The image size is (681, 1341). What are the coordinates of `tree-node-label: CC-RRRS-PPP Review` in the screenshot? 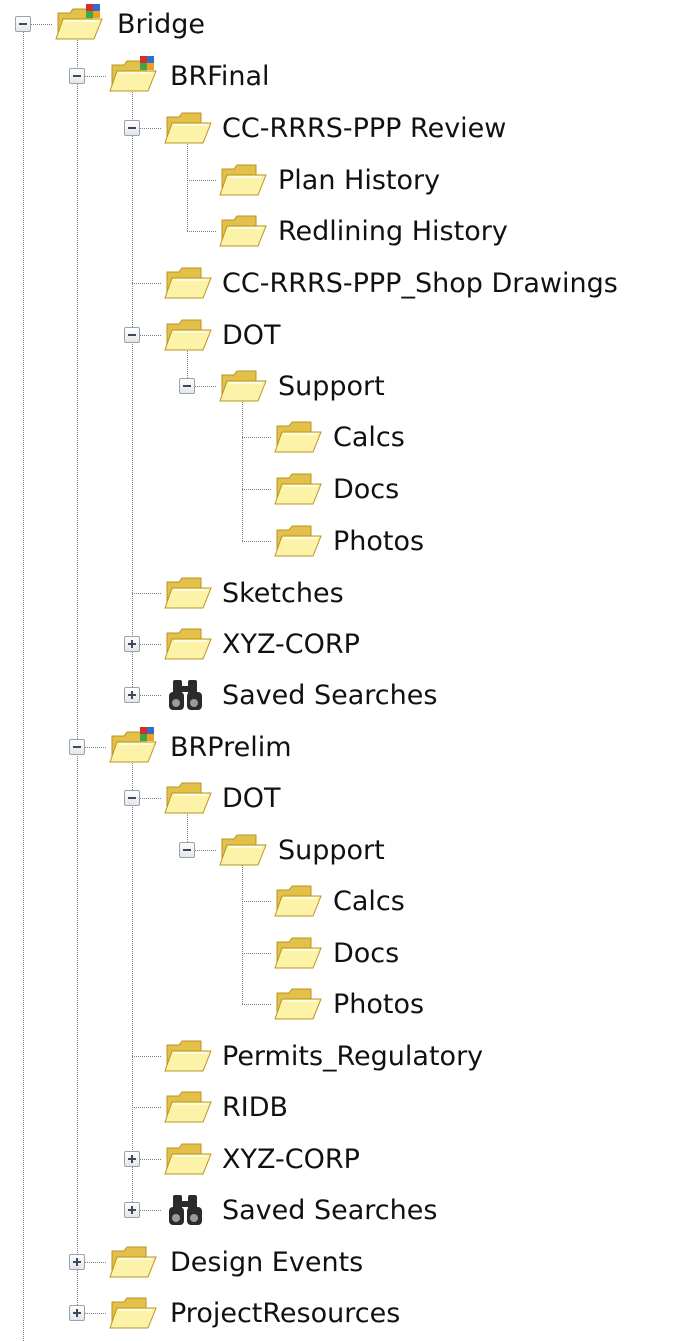 It's located at (364, 128).